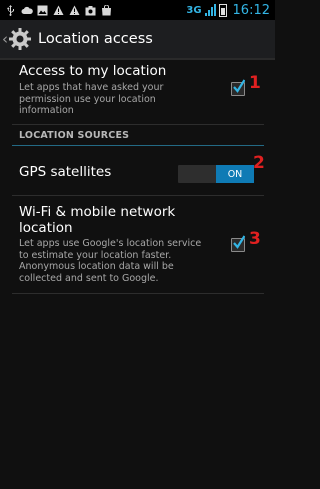 Image resolution: width=320 pixels, height=489 pixels. What do you see at coordinates (137, 10) in the screenshot?
I see `status-bar: 3G 16:12` at bounding box center [137, 10].